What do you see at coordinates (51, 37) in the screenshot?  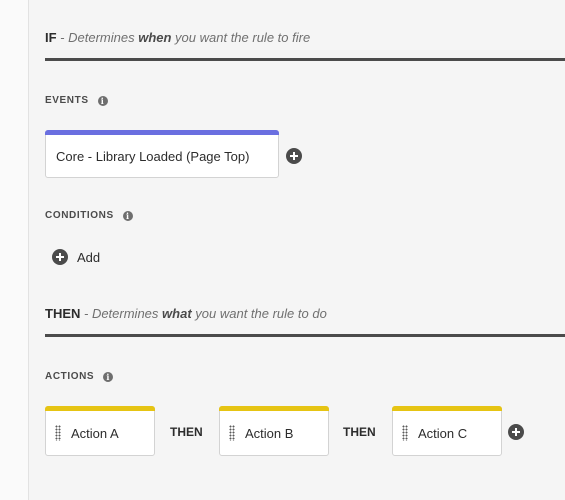 I see `if-keyword: IF` at bounding box center [51, 37].